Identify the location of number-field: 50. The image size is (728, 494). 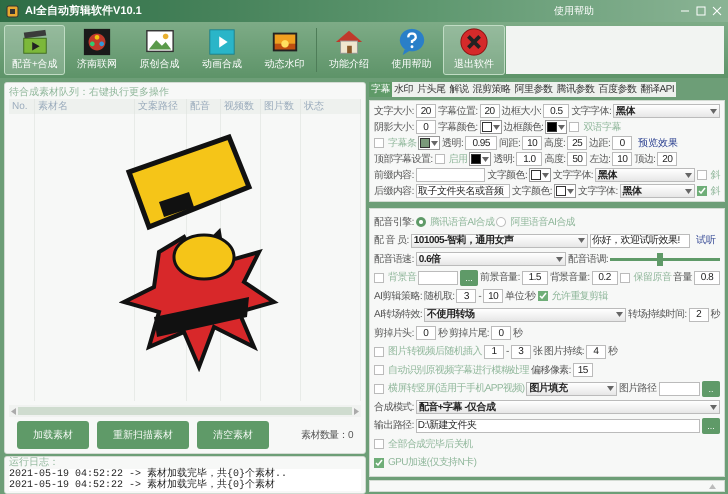
(577, 159).